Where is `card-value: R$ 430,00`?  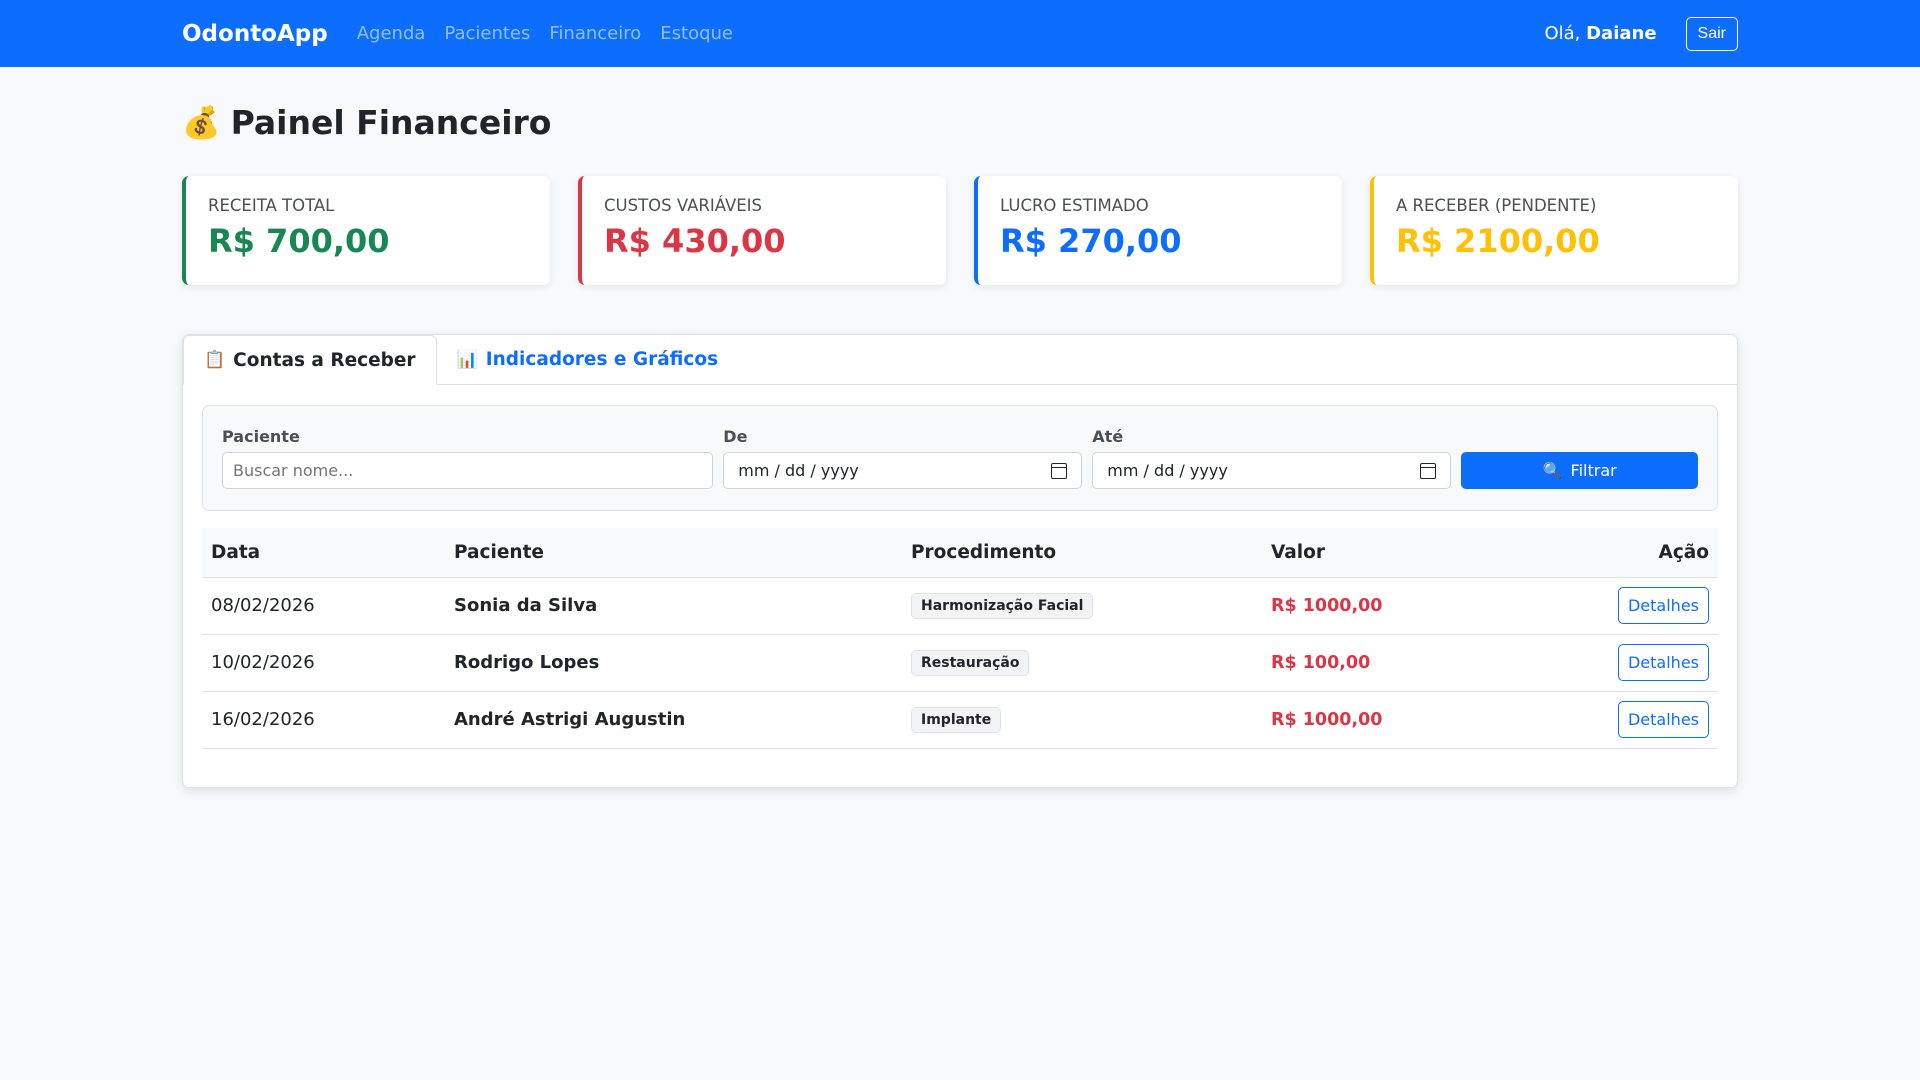
card-value: R$ 430,00 is located at coordinates (695, 241).